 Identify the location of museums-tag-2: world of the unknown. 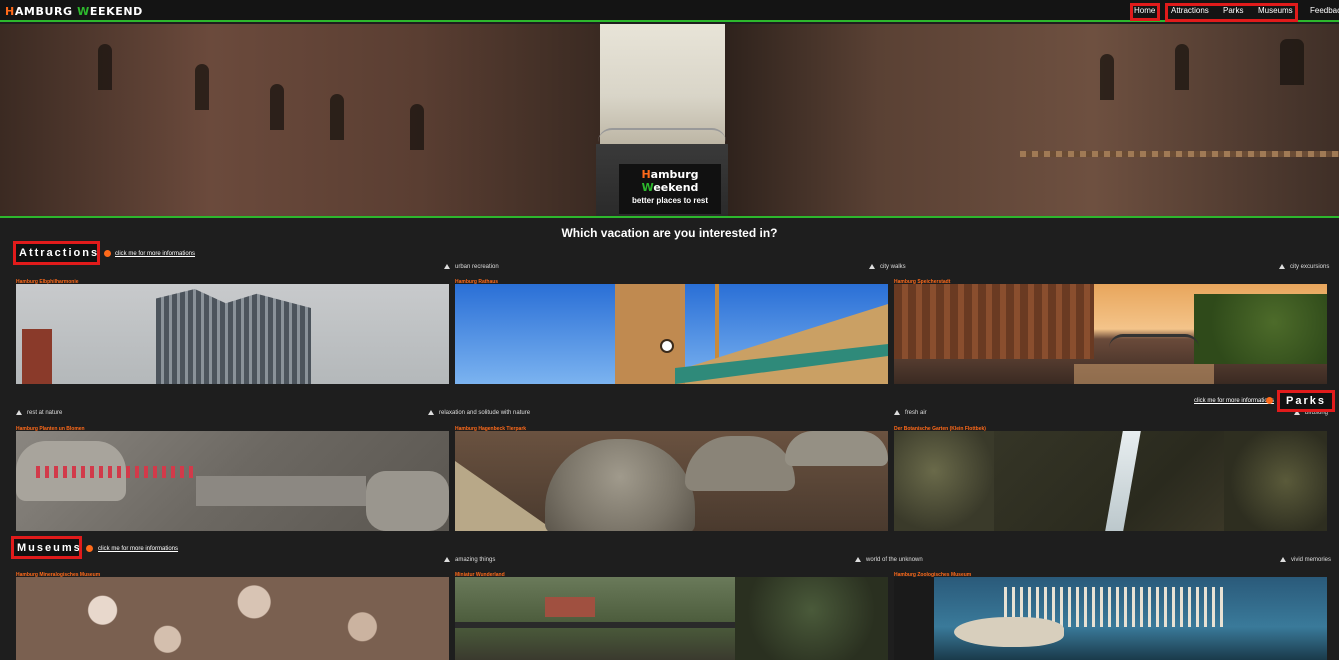
(889, 560).